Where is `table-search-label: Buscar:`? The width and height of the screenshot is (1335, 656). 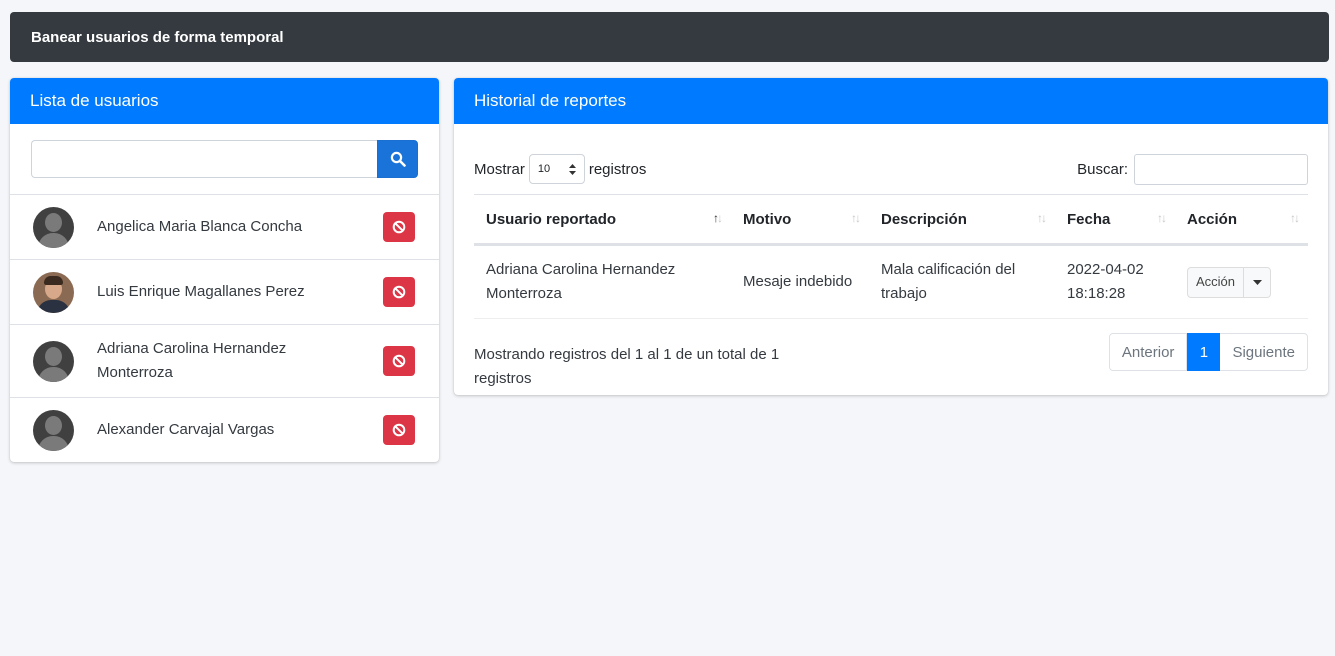
table-search-label: Buscar: is located at coordinates (1102, 169).